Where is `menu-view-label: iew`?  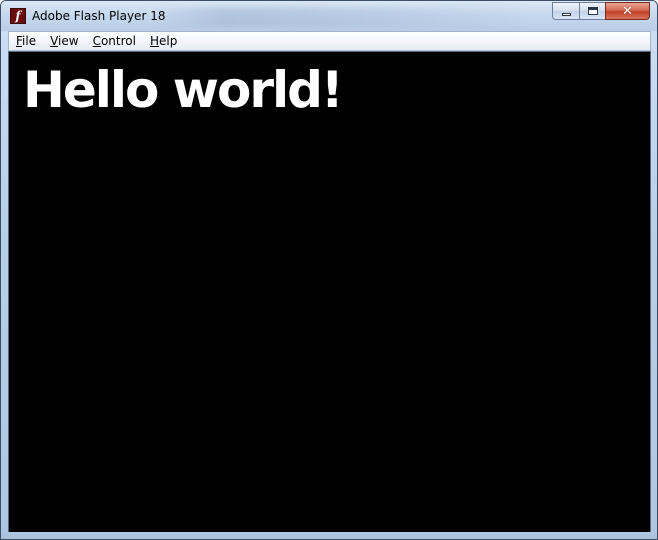
menu-view-label: iew is located at coordinates (68, 41).